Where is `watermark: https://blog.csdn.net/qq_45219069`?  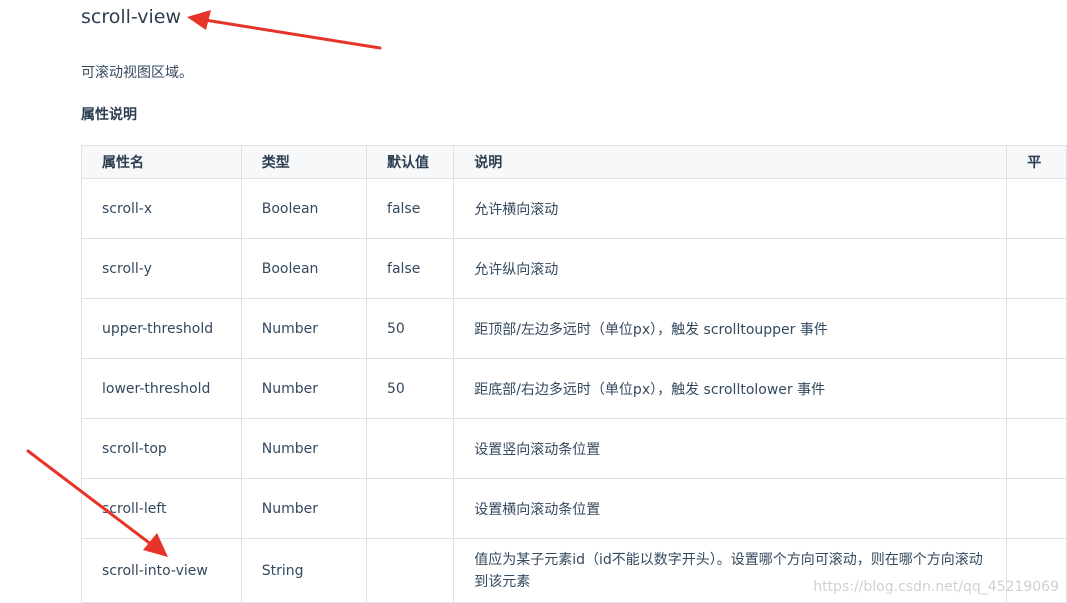
watermark: https://blog.csdn.net/qq_45219069 is located at coordinates (936, 587).